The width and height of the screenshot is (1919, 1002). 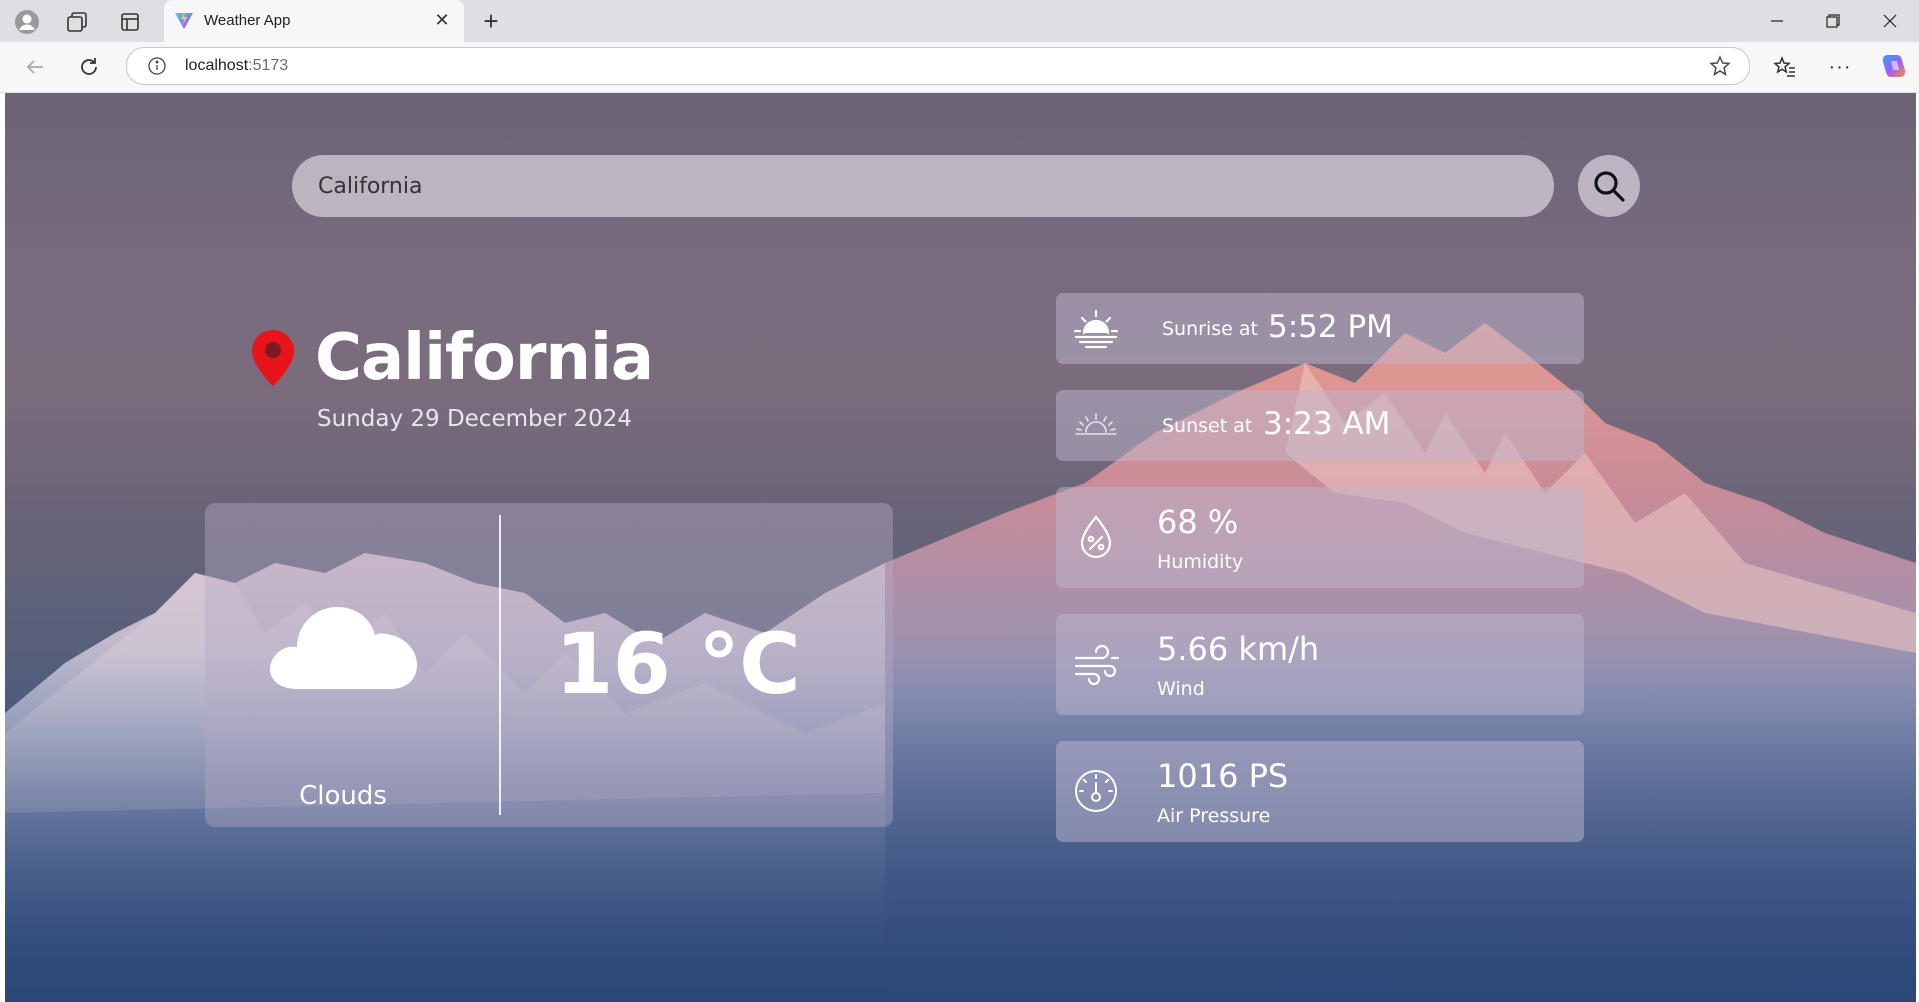 I want to click on address-text: localhost:5173, so click(x=237, y=65).